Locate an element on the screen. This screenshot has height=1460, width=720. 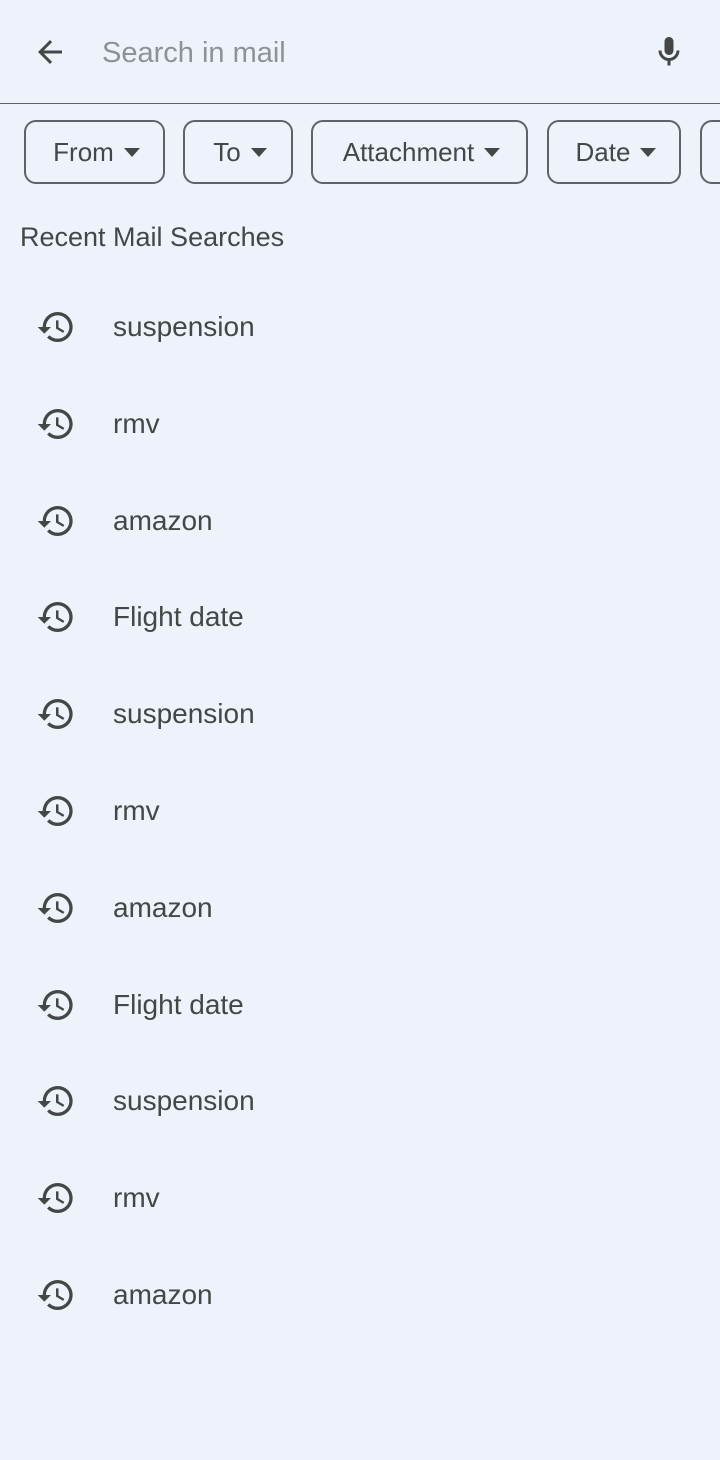
filter-chip-to: To is located at coordinates (238, 152).